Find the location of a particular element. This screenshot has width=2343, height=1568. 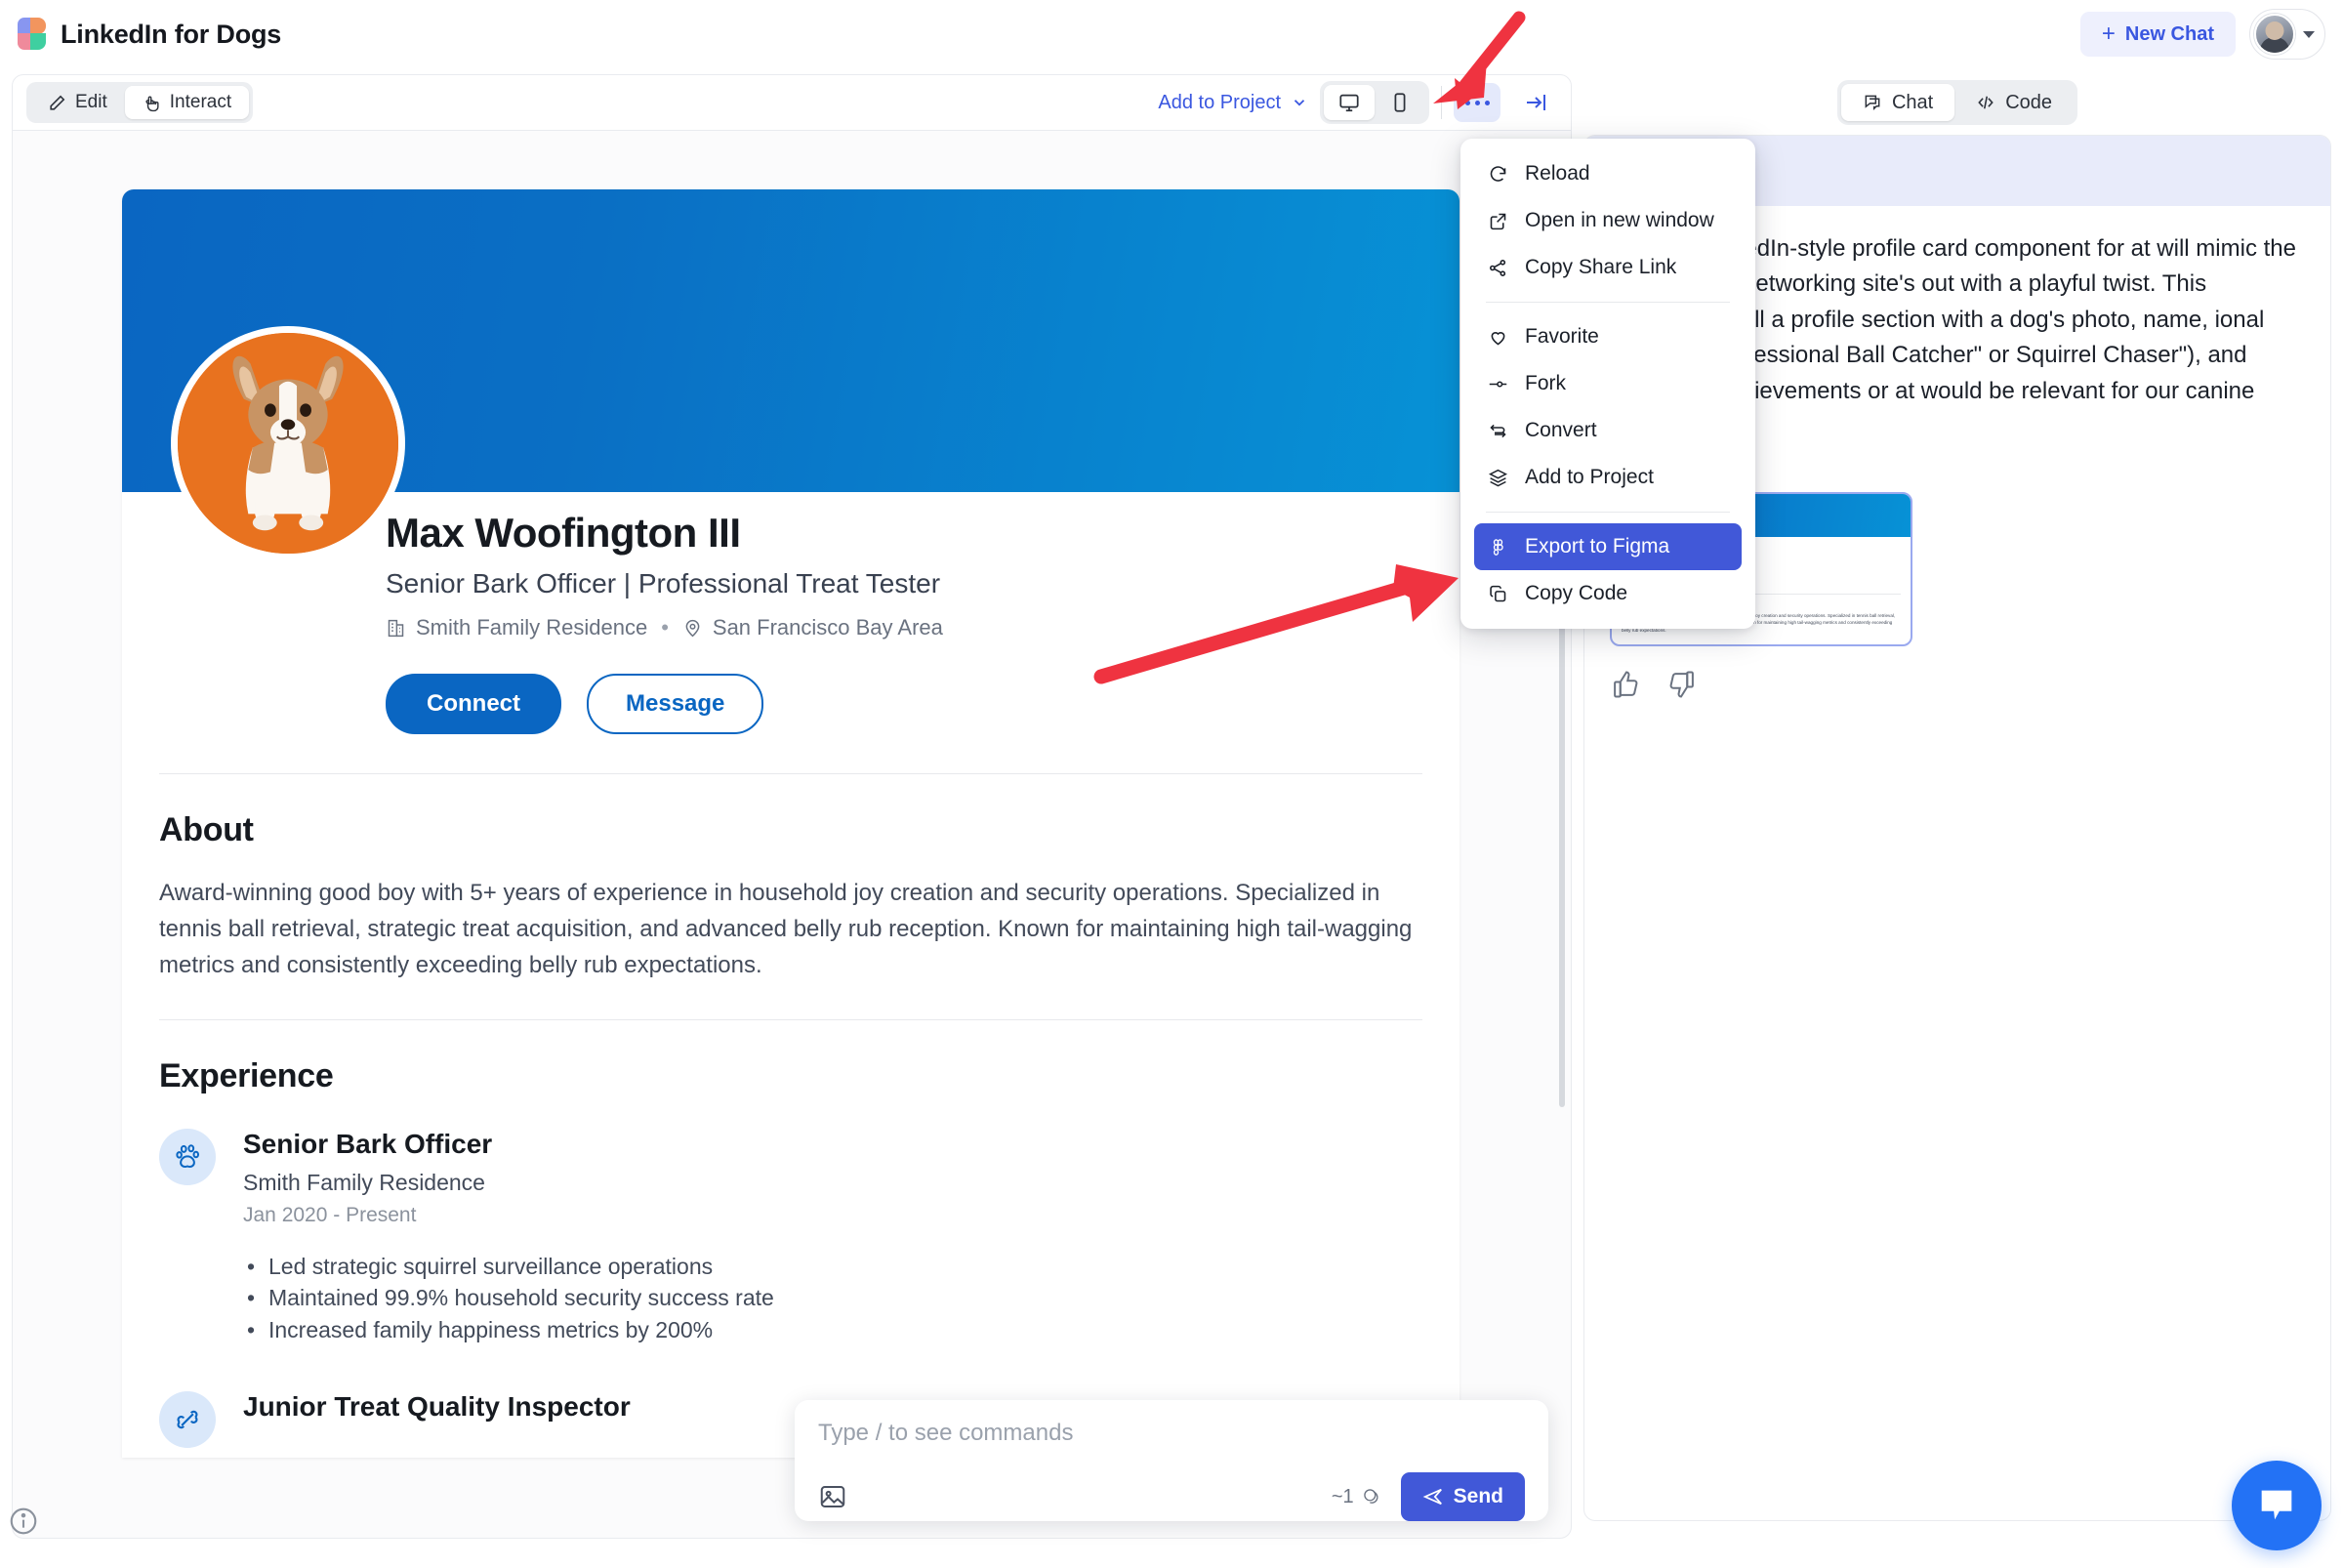

menu-item-label: Add to Project is located at coordinates (1589, 477).